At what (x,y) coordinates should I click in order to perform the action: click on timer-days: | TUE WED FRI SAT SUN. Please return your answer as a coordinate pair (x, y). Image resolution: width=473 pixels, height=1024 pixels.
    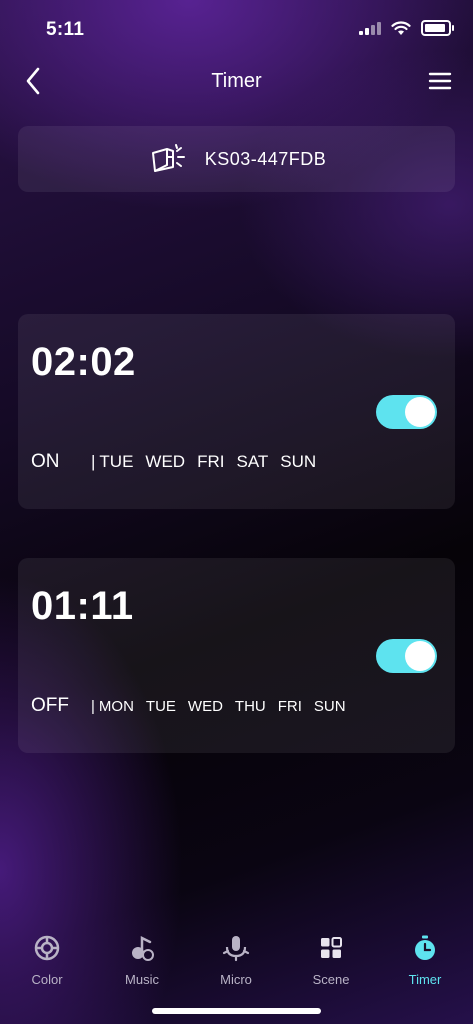
    Looking at the image, I should click on (209, 462).